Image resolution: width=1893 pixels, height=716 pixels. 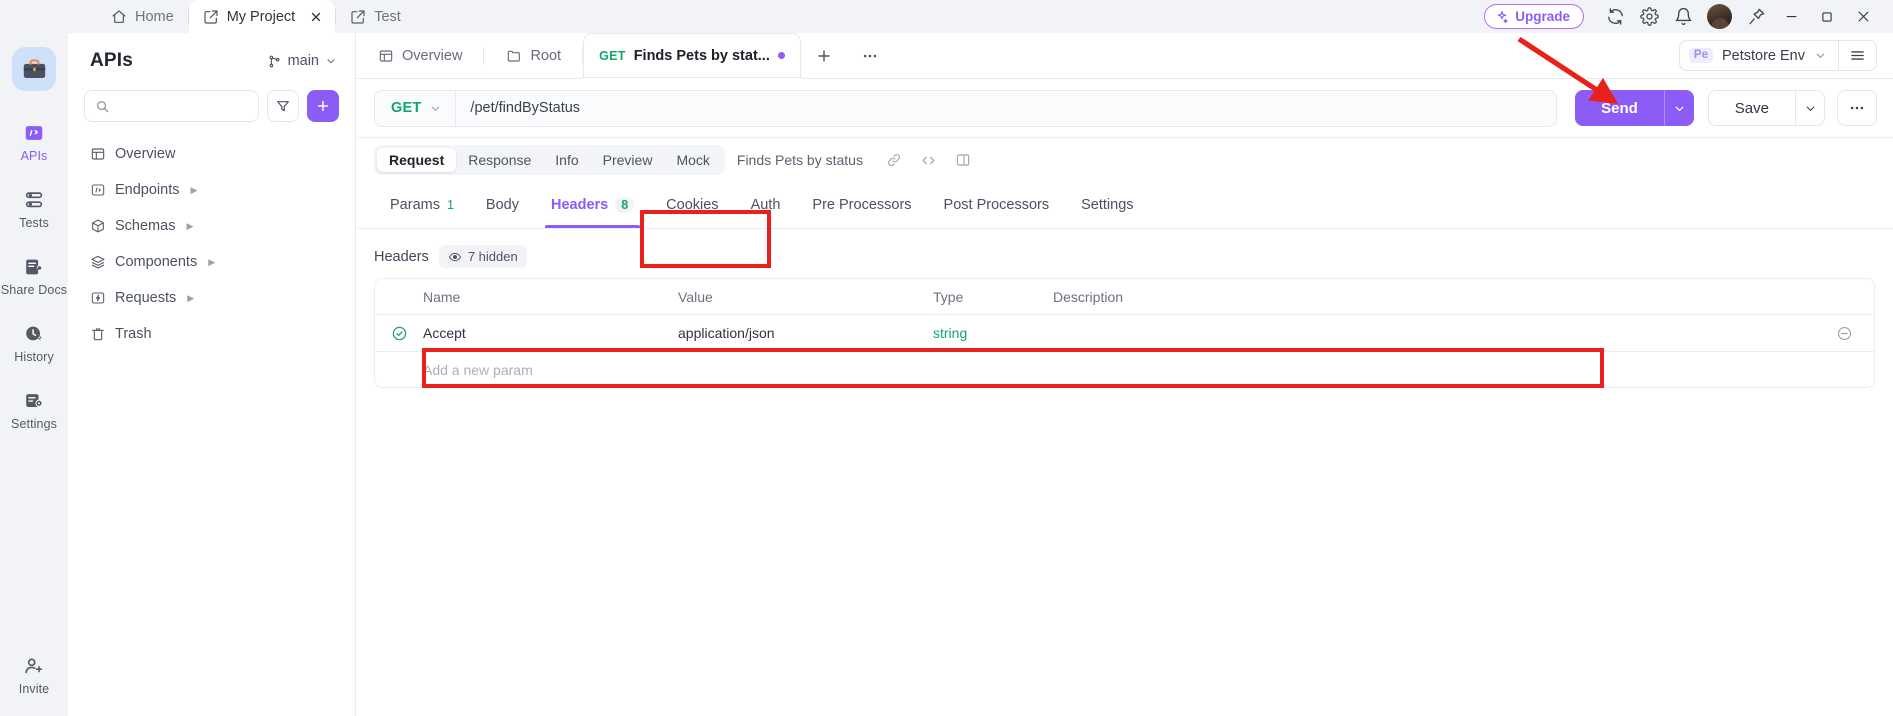 I want to click on sidebar-item-invite: Invite, so click(x=34, y=676).